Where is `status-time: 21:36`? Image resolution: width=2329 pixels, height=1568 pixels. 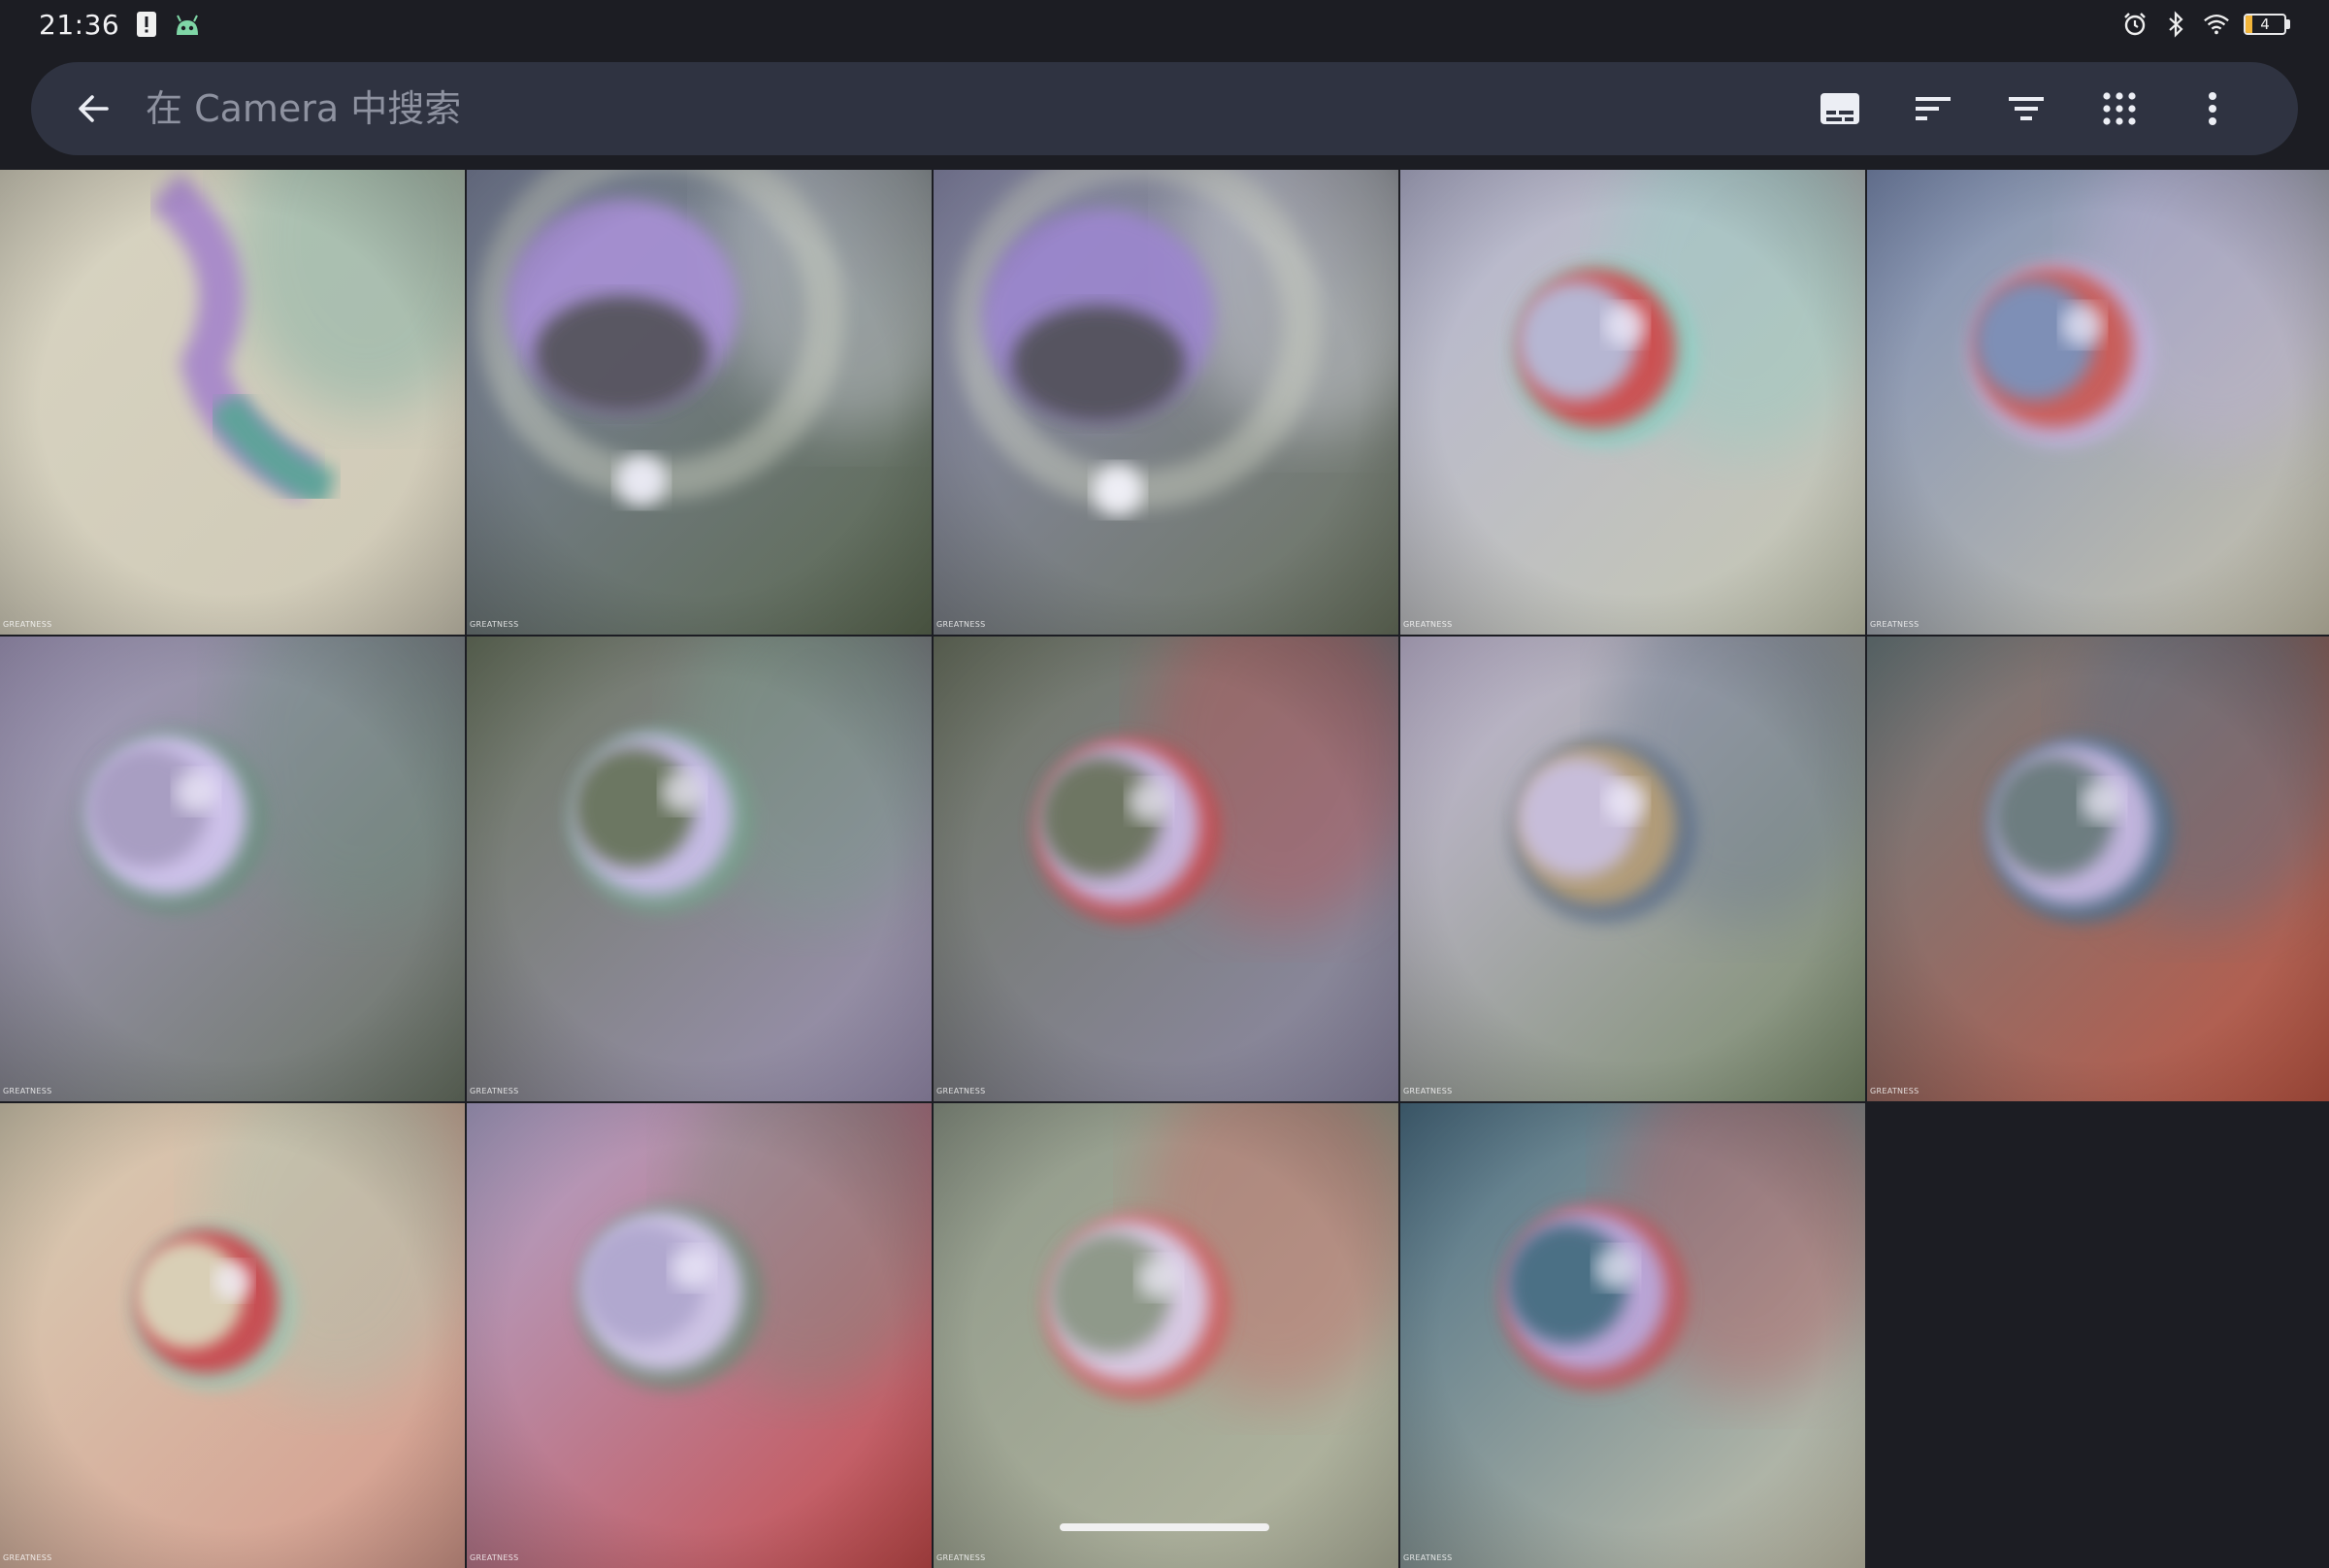 status-time: 21:36 is located at coordinates (79, 24).